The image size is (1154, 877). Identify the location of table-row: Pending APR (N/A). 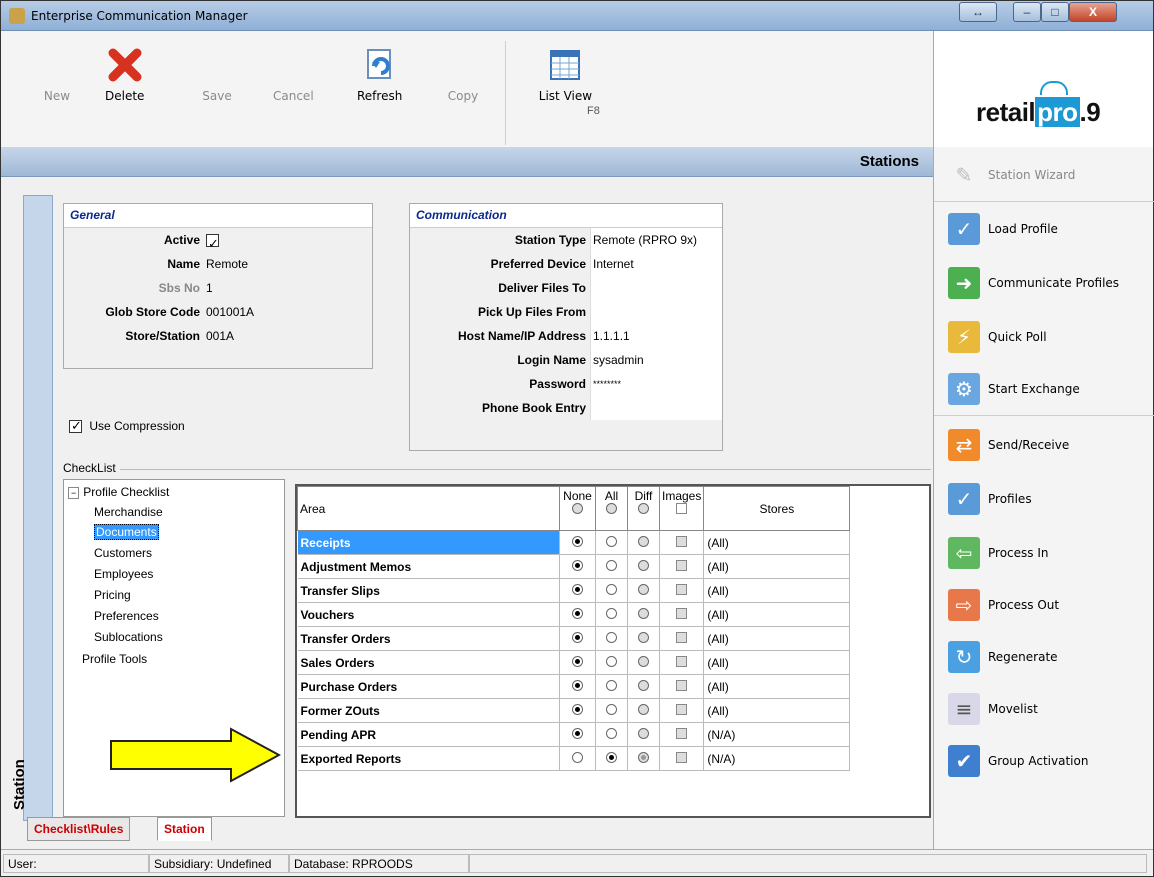
(574, 734).